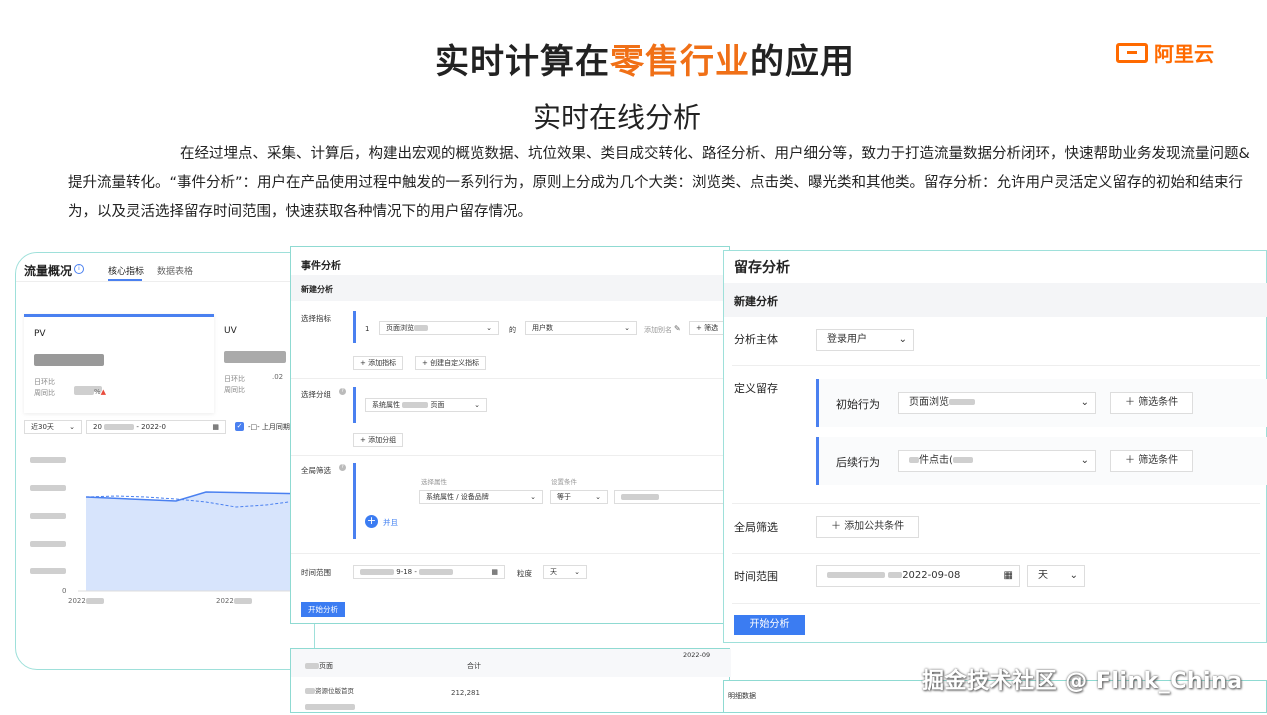 This screenshot has width=1267, height=715. What do you see at coordinates (323, 609) in the screenshot?
I see `event-start-button: 开始分析` at bounding box center [323, 609].